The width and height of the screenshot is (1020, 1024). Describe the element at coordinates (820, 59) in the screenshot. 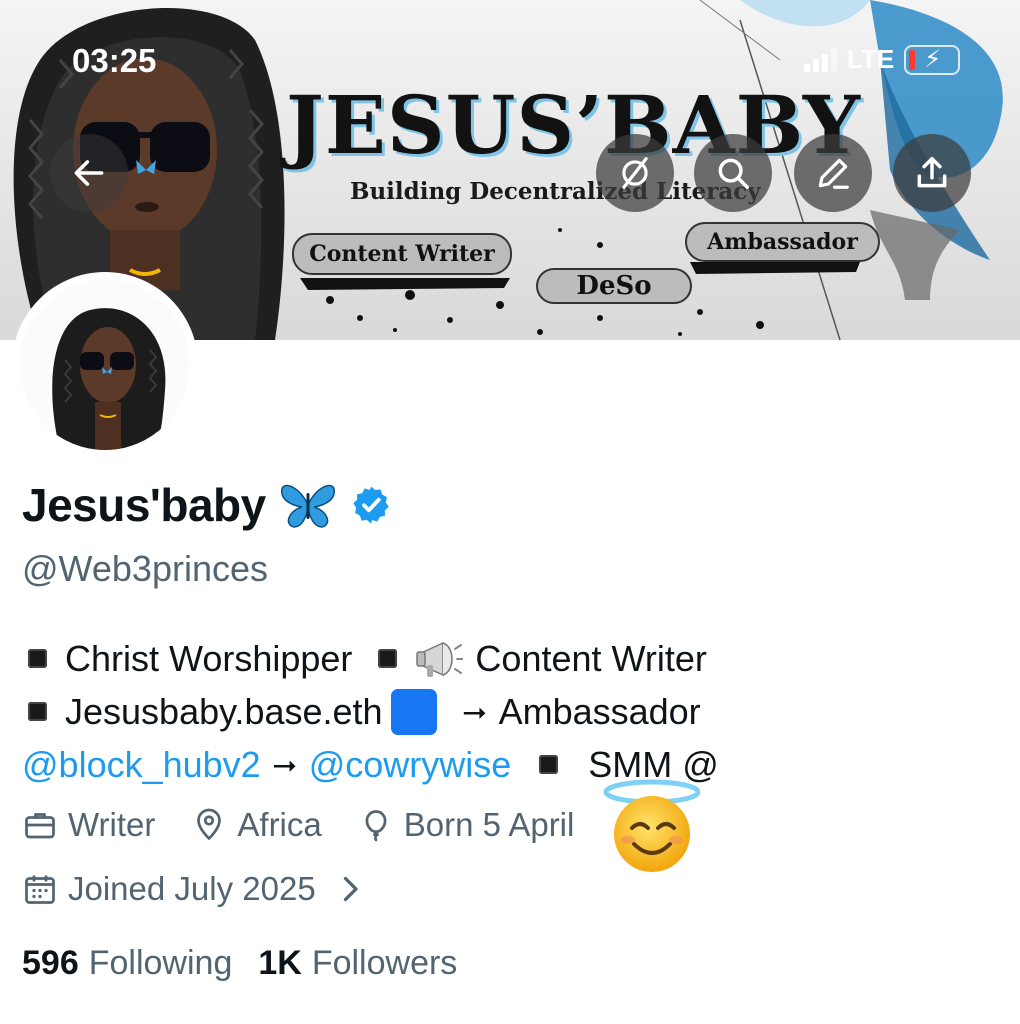

I see `signal-icon` at that location.